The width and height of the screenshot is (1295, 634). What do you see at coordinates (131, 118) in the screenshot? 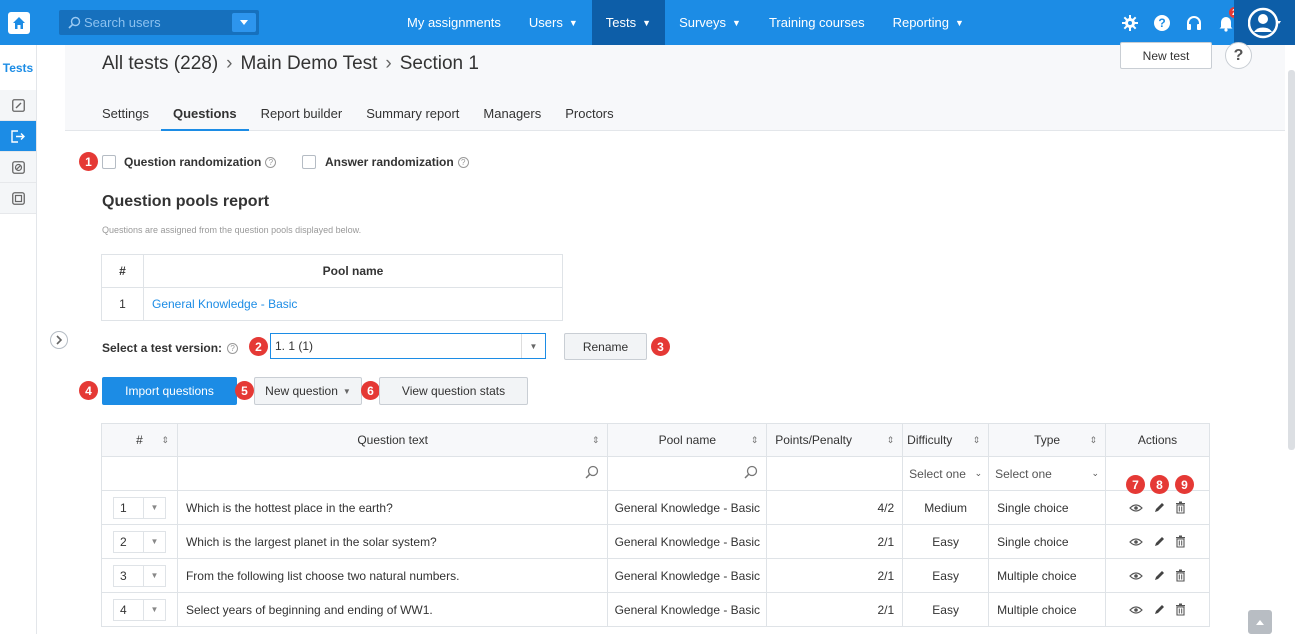
I see `tab-settings: Settings` at bounding box center [131, 118].